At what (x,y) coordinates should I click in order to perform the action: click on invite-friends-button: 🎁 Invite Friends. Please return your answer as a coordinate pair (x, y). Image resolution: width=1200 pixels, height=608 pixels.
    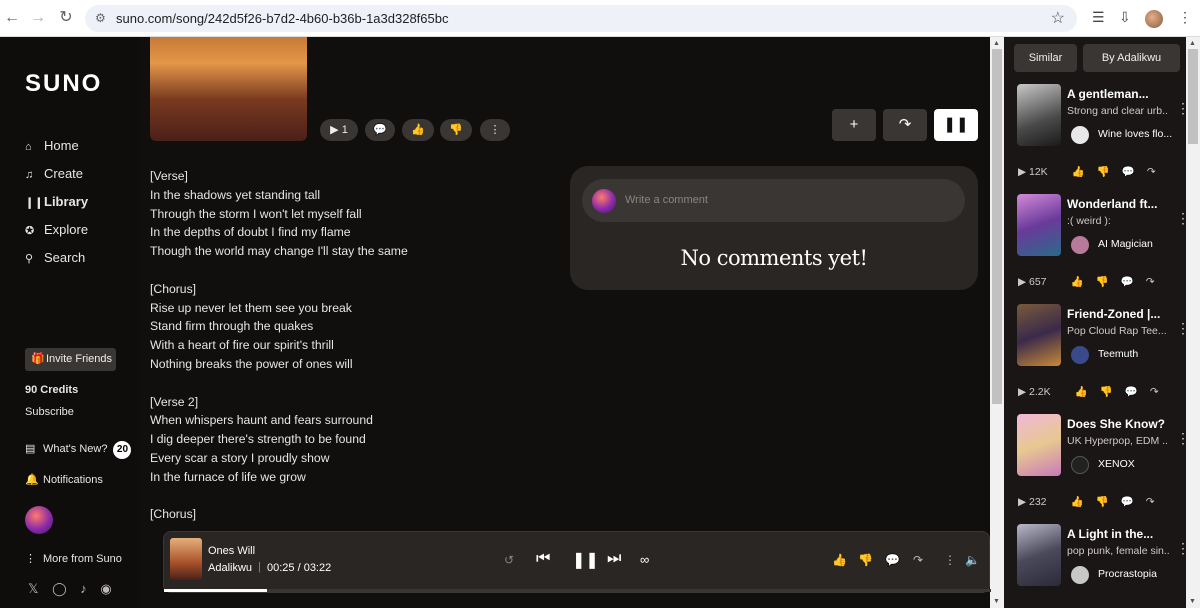
    Looking at the image, I should click on (70, 359).